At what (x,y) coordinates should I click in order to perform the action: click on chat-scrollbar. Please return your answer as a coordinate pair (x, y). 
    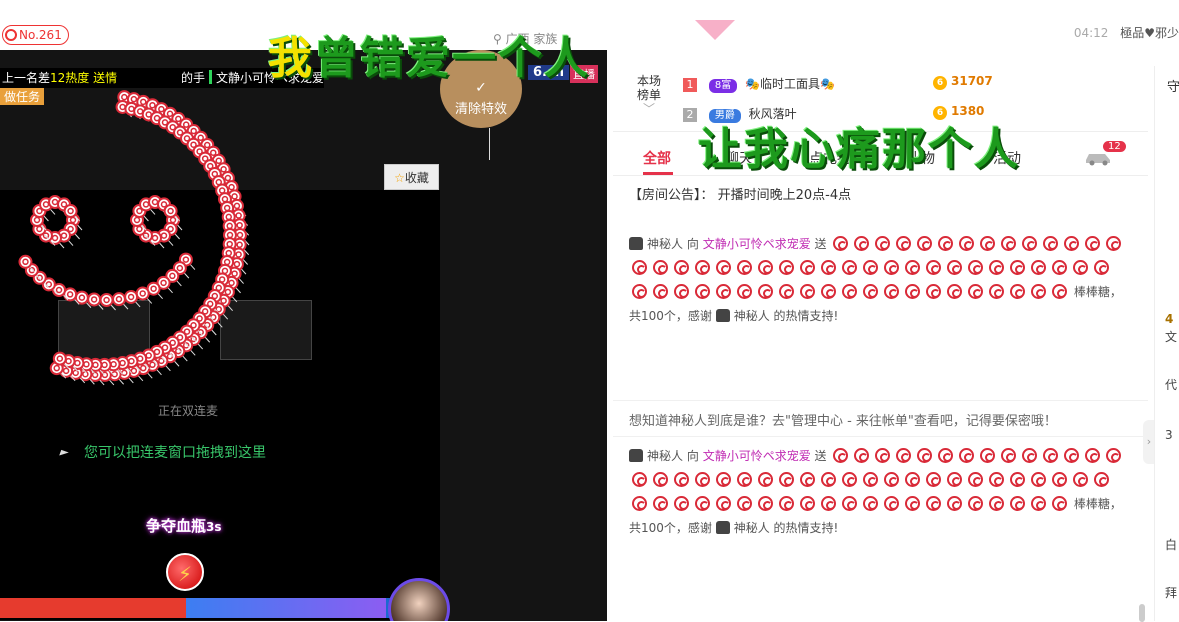
    Looking at the image, I should click on (1142, 613).